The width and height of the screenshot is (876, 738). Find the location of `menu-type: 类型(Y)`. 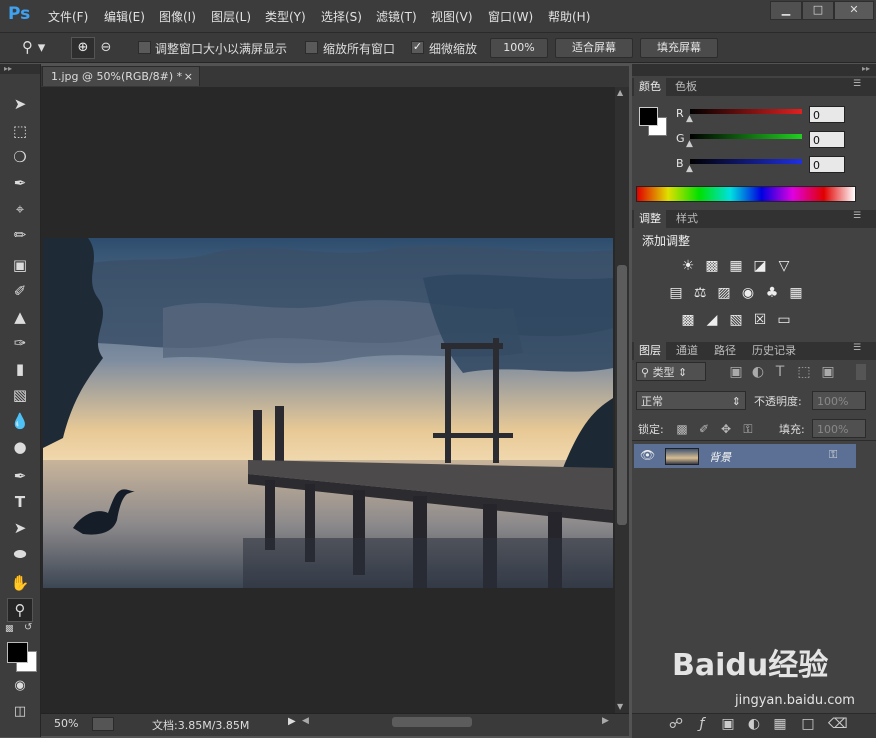

menu-type: 类型(Y) is located at coordinates (285, 16).